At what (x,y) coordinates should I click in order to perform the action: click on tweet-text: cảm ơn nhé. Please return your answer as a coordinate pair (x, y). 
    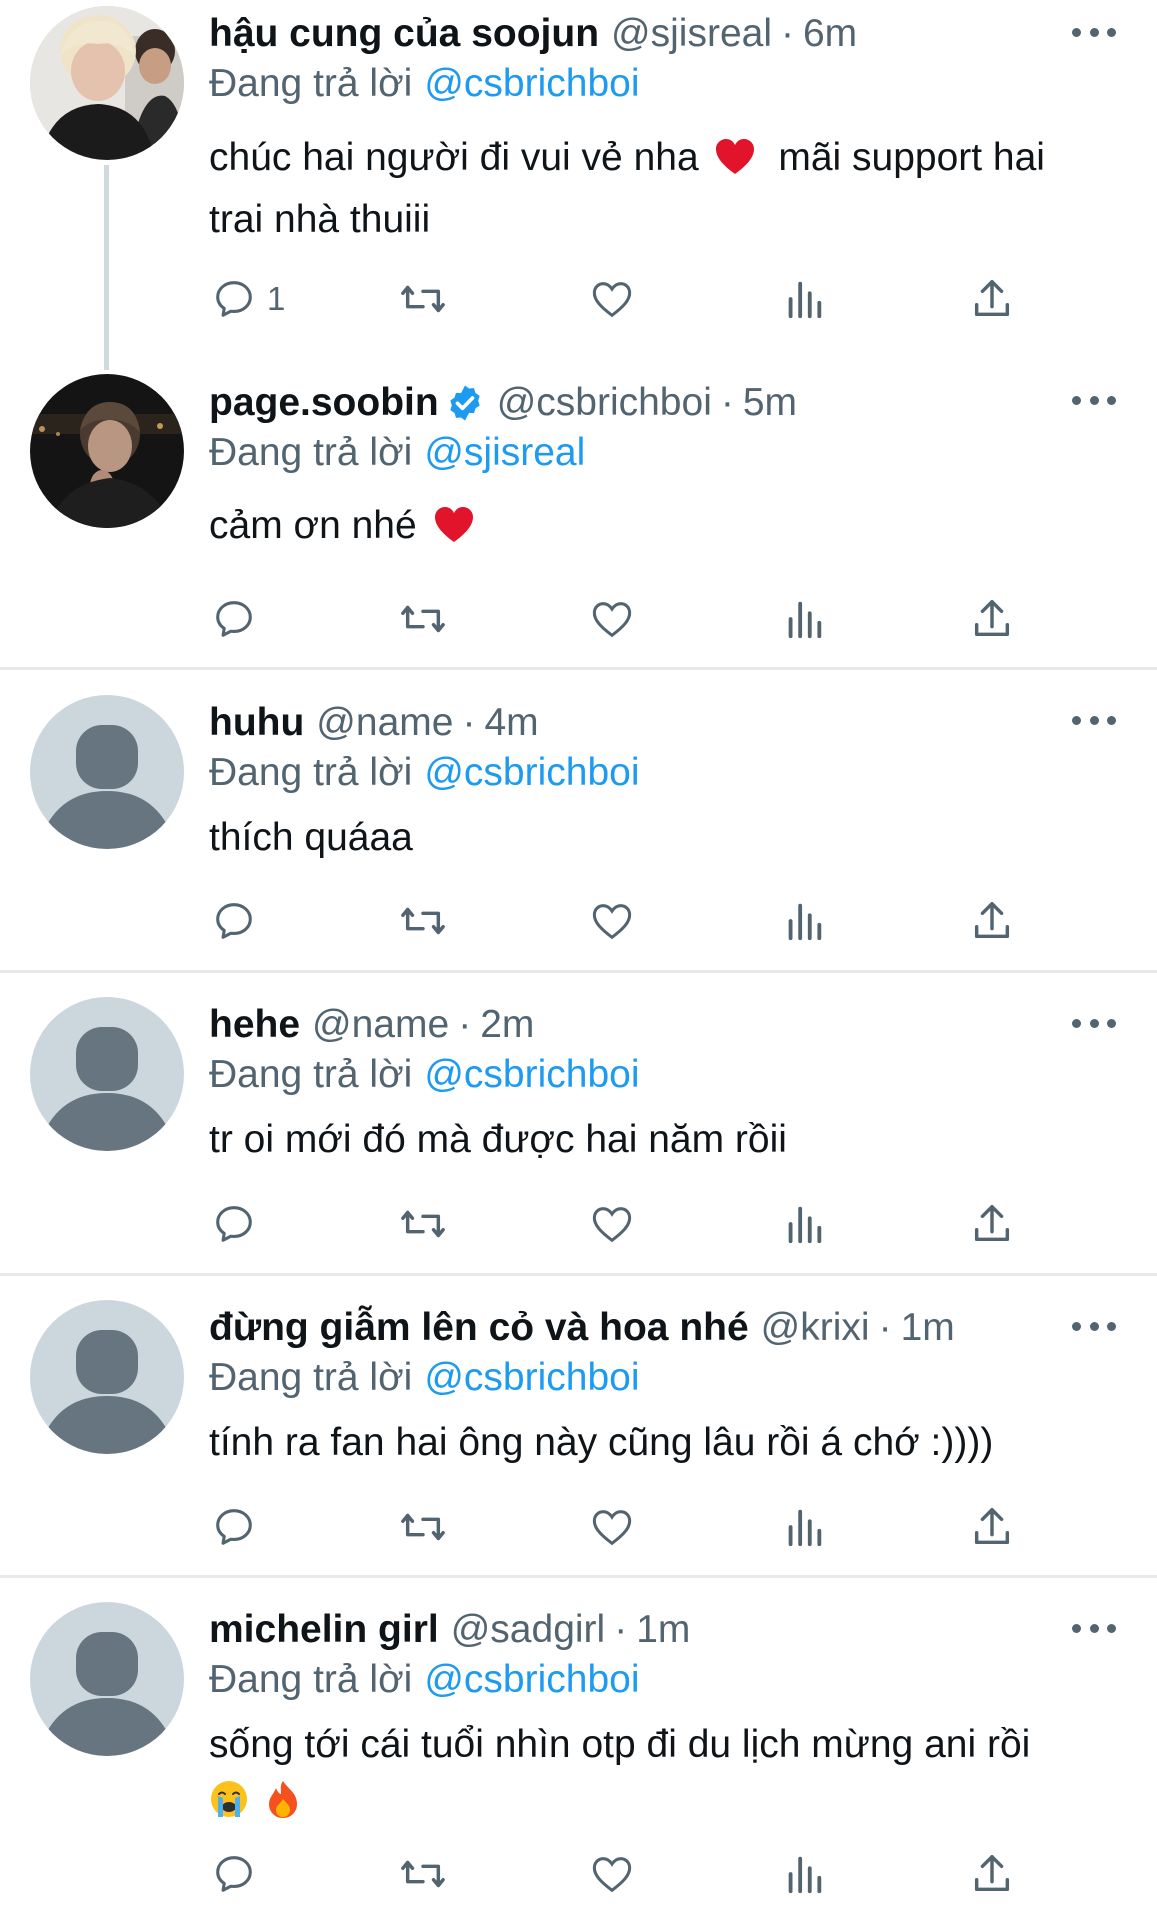
    Looking at the image, I should click on (659, 529).